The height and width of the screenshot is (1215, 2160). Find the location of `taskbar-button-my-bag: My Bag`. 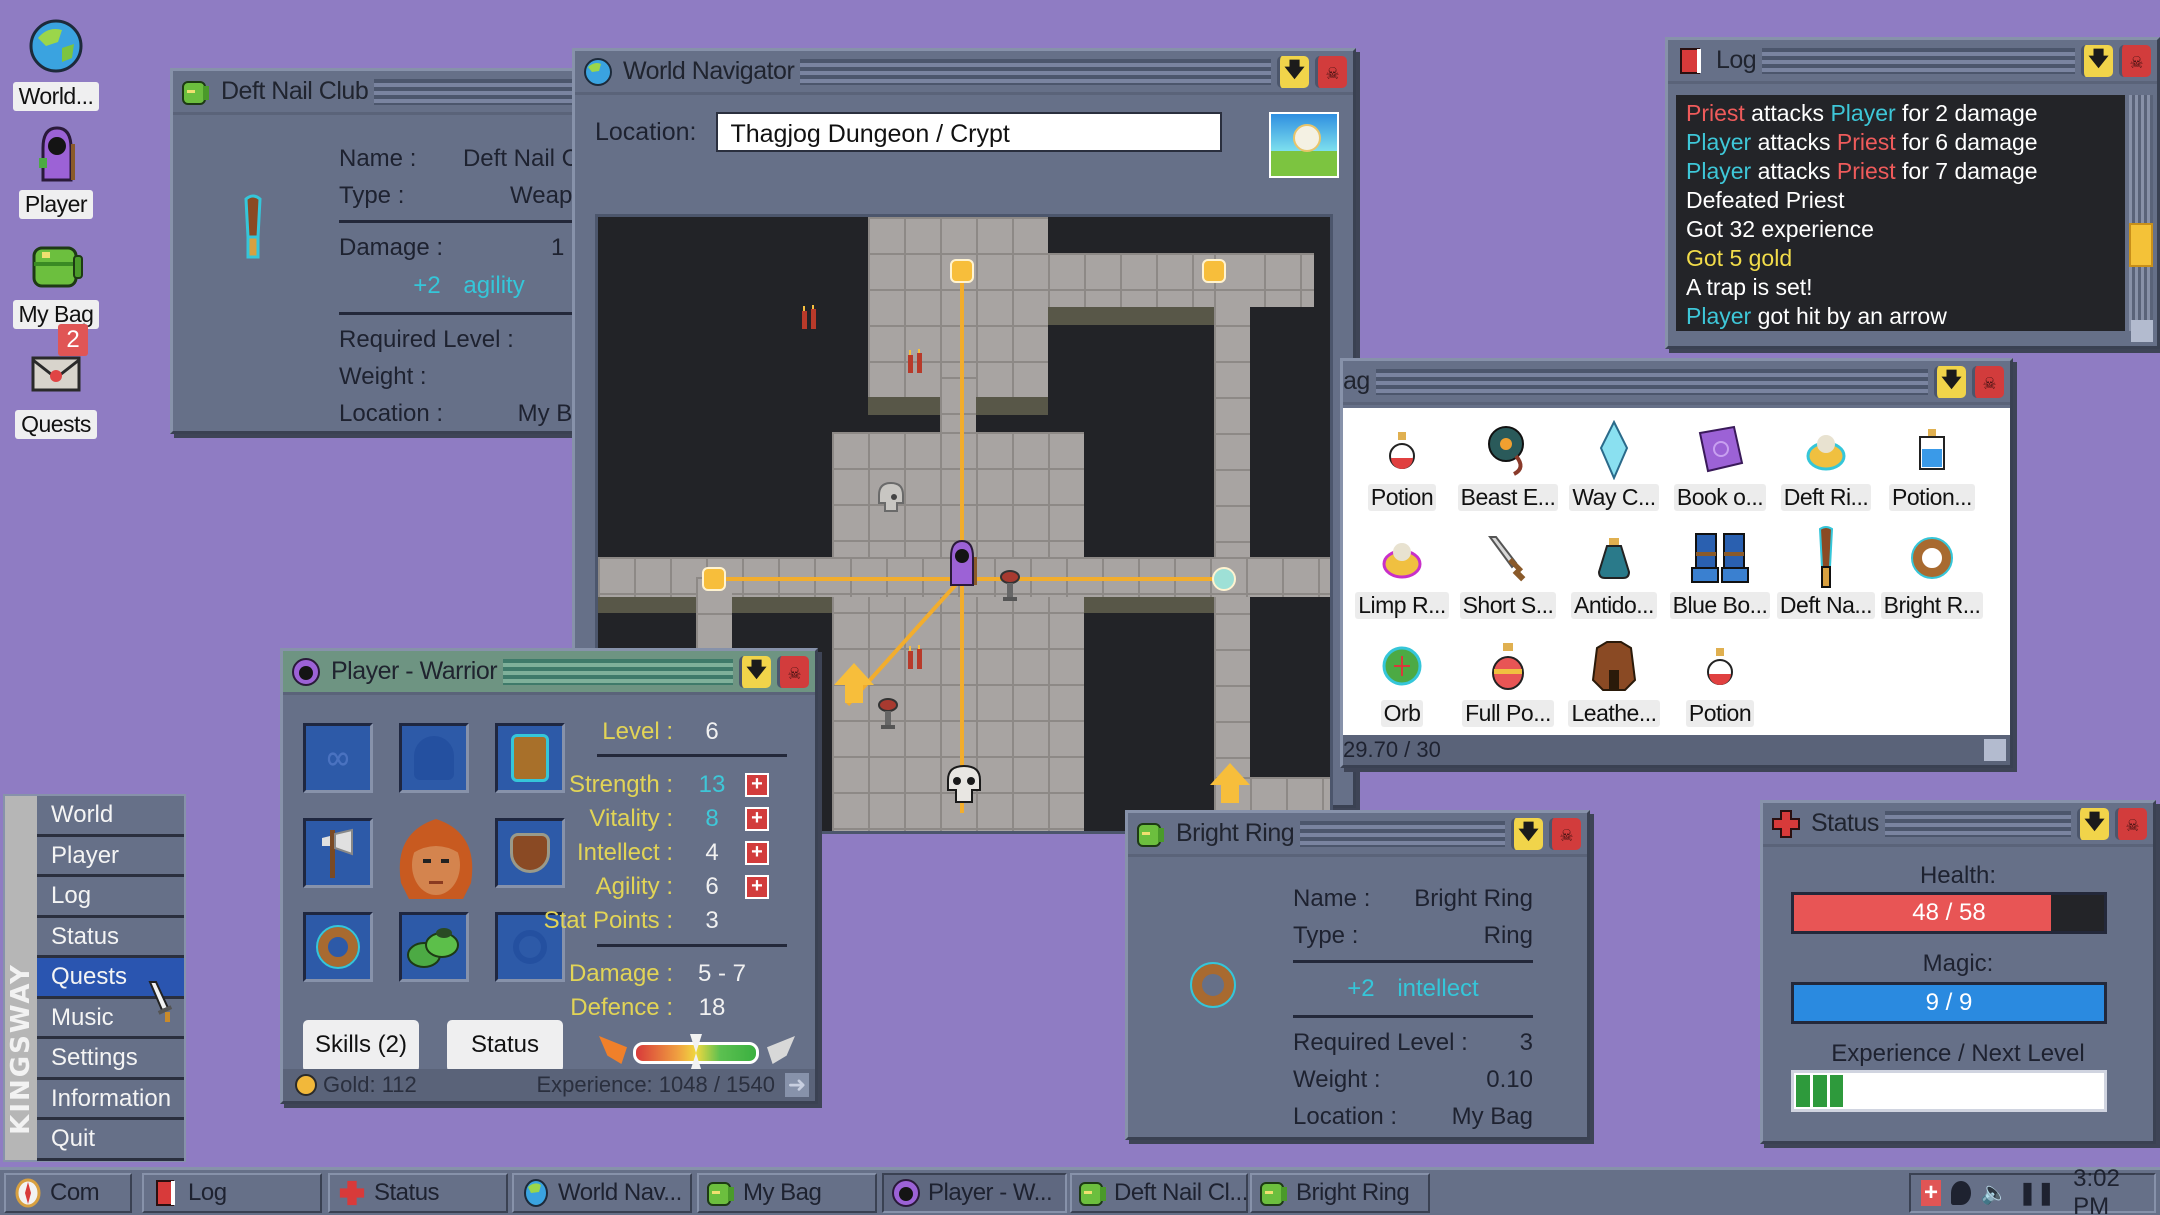

taskbar-button-my-bag: My Bag is located at coordinates (787, 1193).